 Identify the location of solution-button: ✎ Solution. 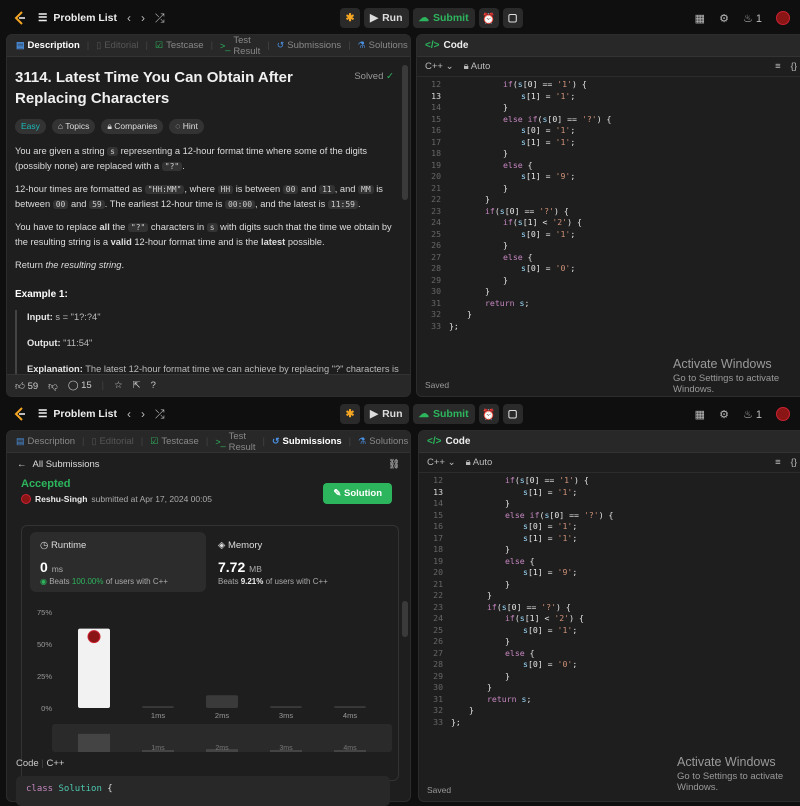
(357, 493).